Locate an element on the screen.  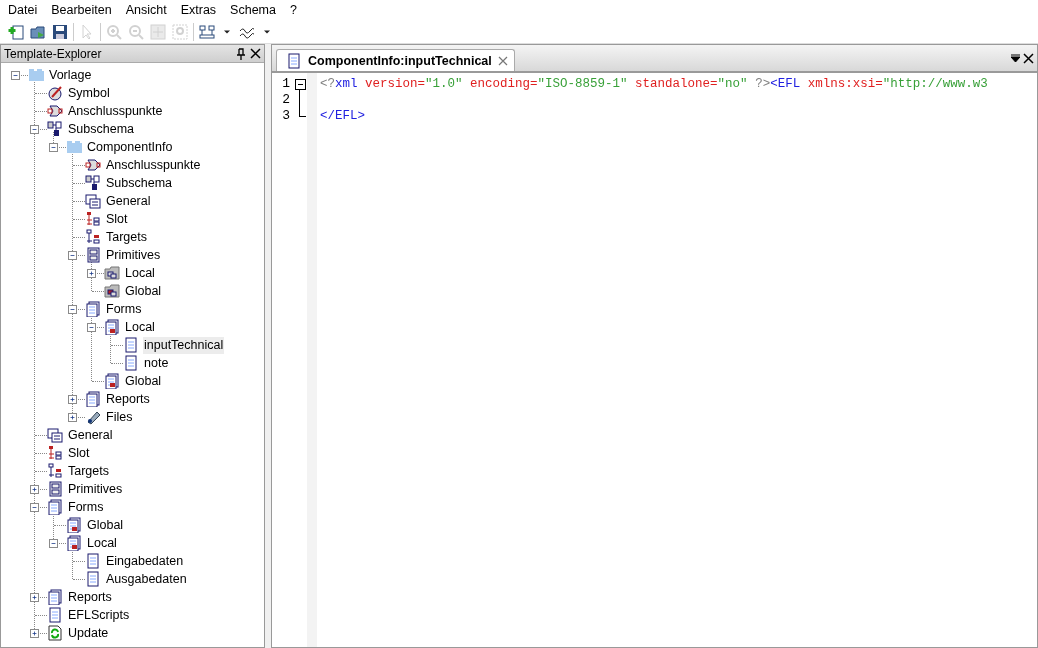
code-token: "no" is located at coordinates (732, 84).